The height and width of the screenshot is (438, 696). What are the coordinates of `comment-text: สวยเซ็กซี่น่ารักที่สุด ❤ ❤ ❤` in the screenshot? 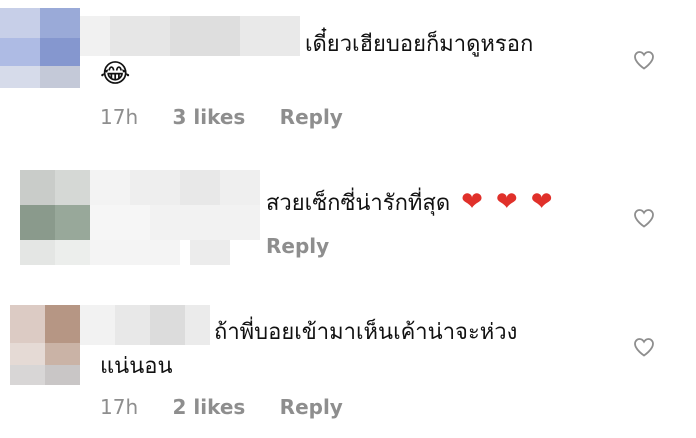 It's located at (409, 203).